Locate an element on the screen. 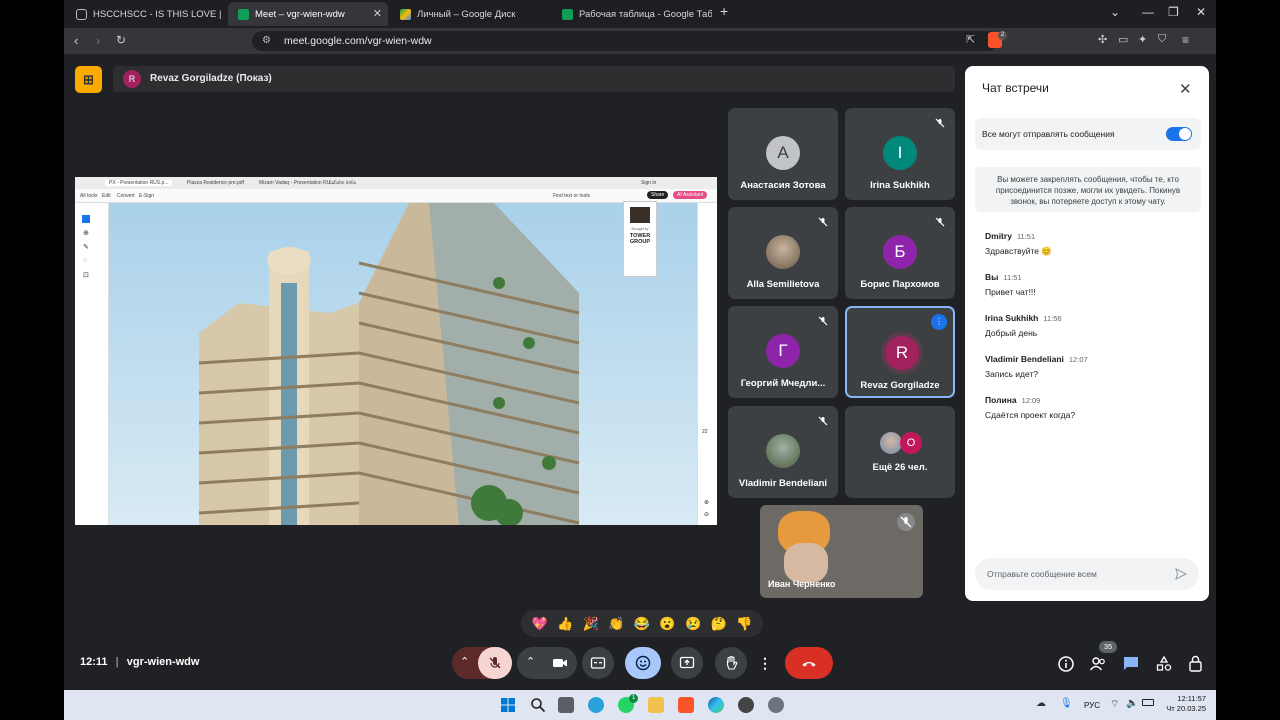 The height and width of the screenshot is (720, 1280). more-participants-tile: О Ещё 26 чел. is located at coordinates (900, 452).